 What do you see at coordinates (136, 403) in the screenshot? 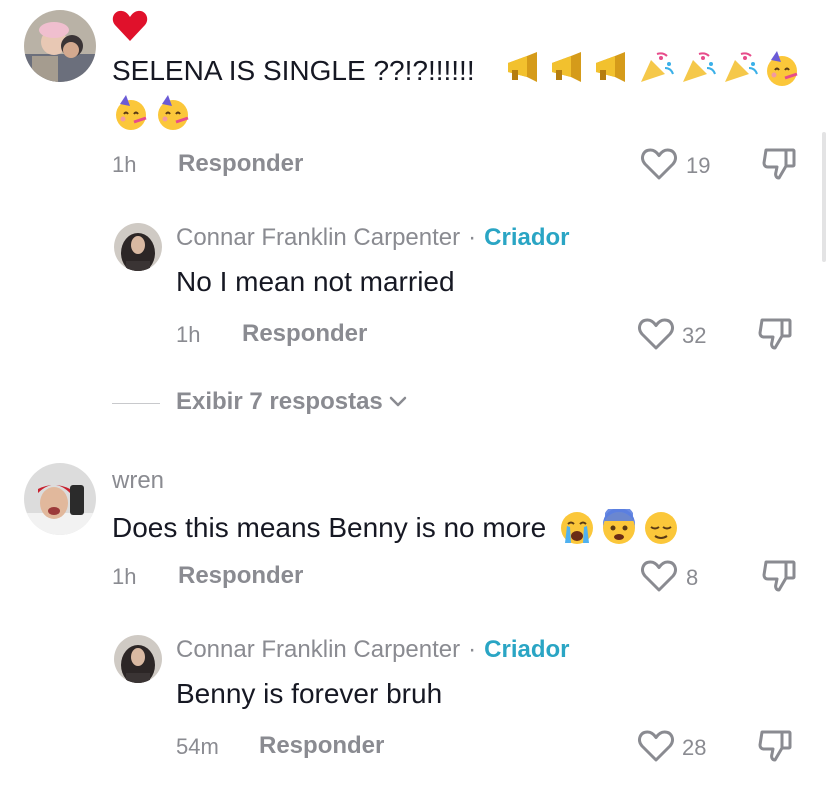
I see `divider` at bounding box center [136, 403].